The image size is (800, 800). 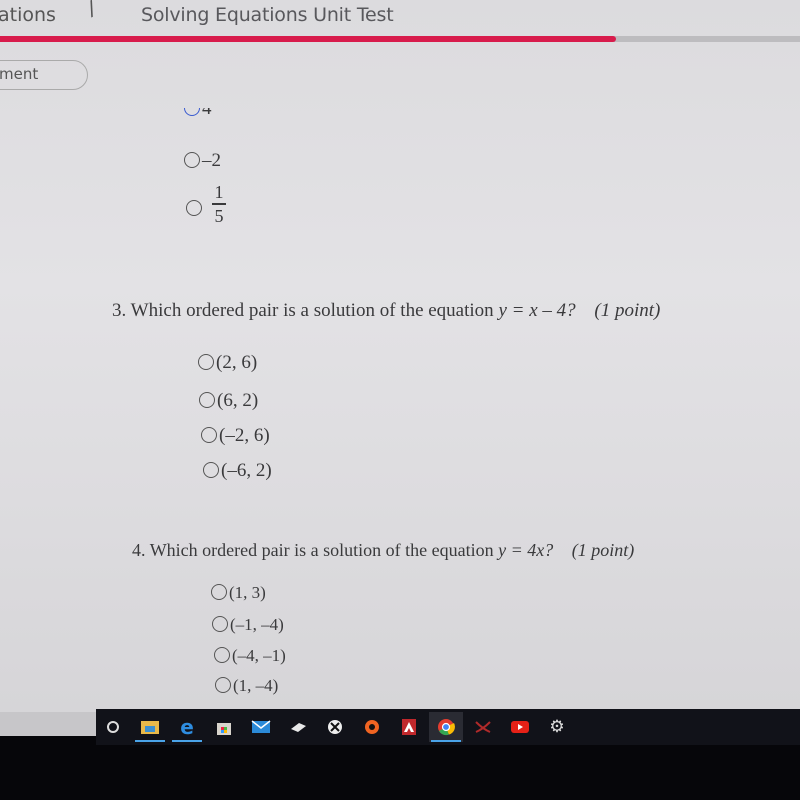 I want to click on cortana-search-icon, so click(x=113, y=727).